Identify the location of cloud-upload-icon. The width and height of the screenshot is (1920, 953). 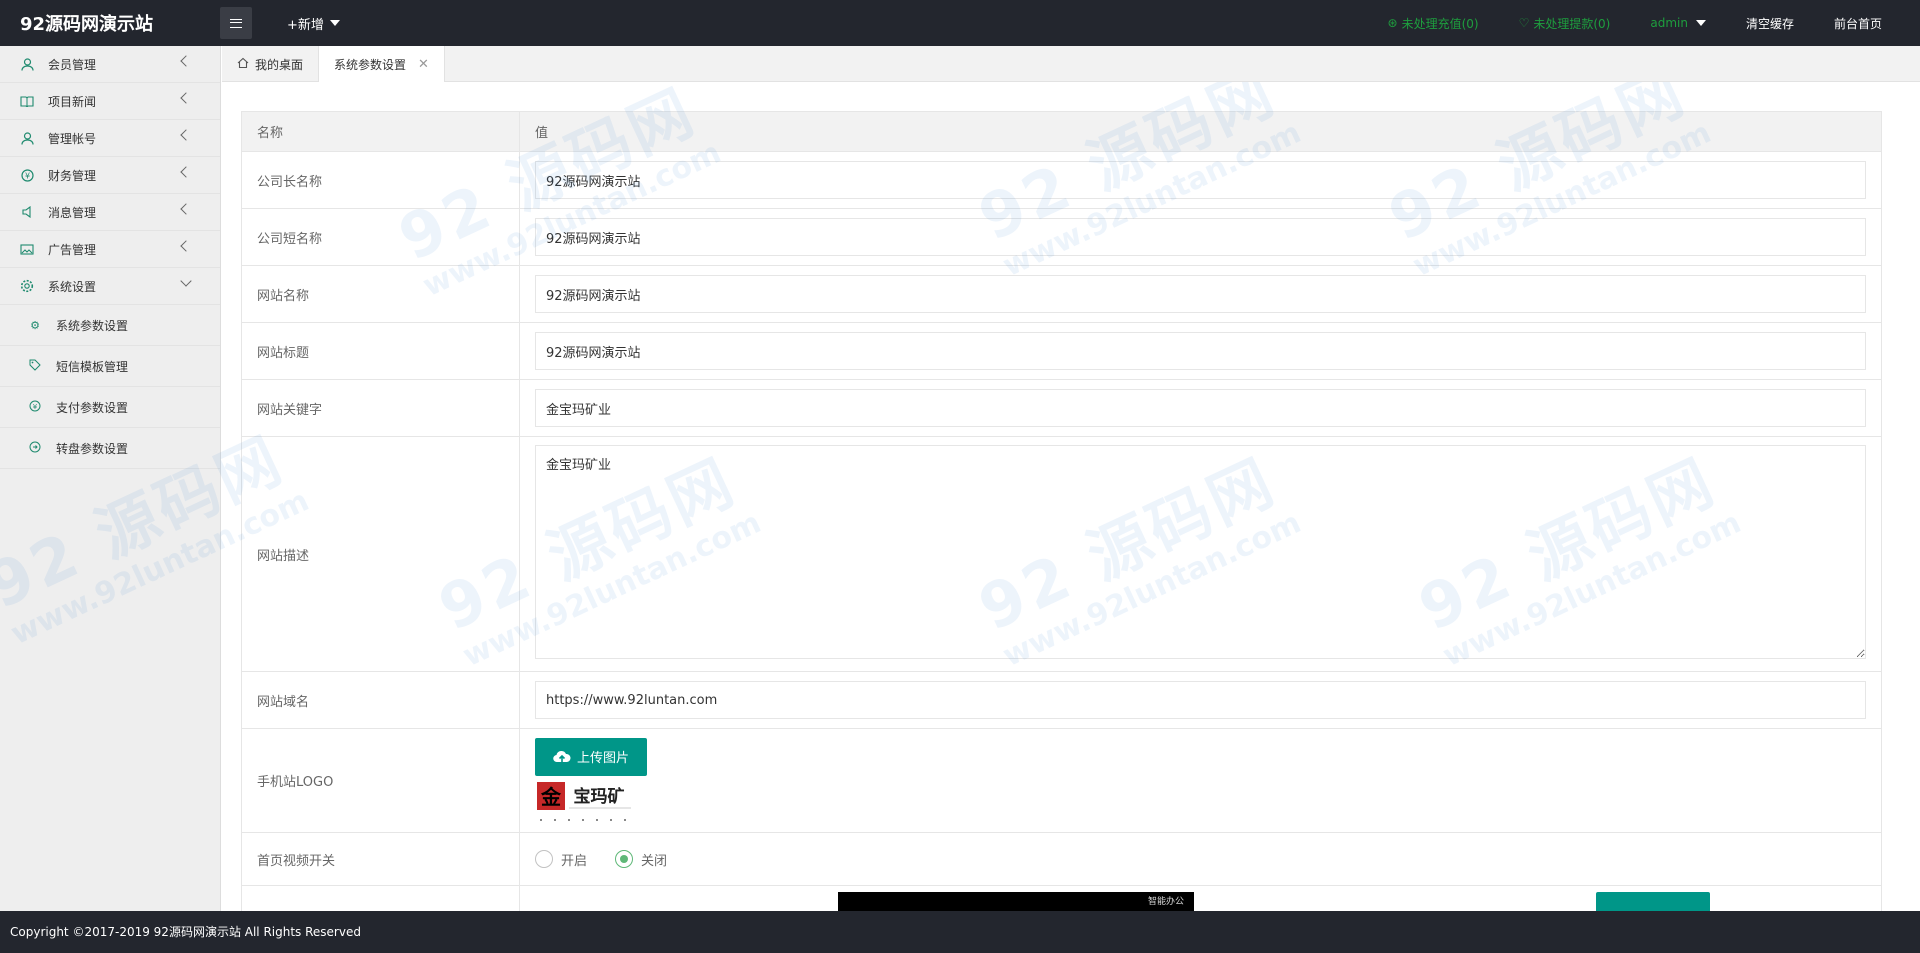
(562, 756).